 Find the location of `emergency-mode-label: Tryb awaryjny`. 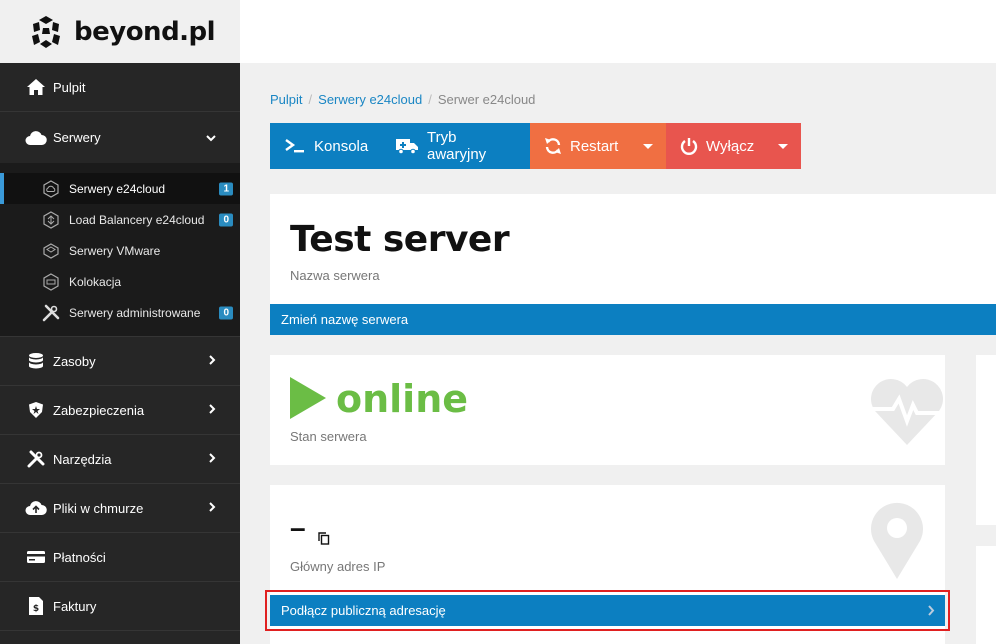

emergency-mode-label: Tryb awaryjny is located at coordinates (457, 146).